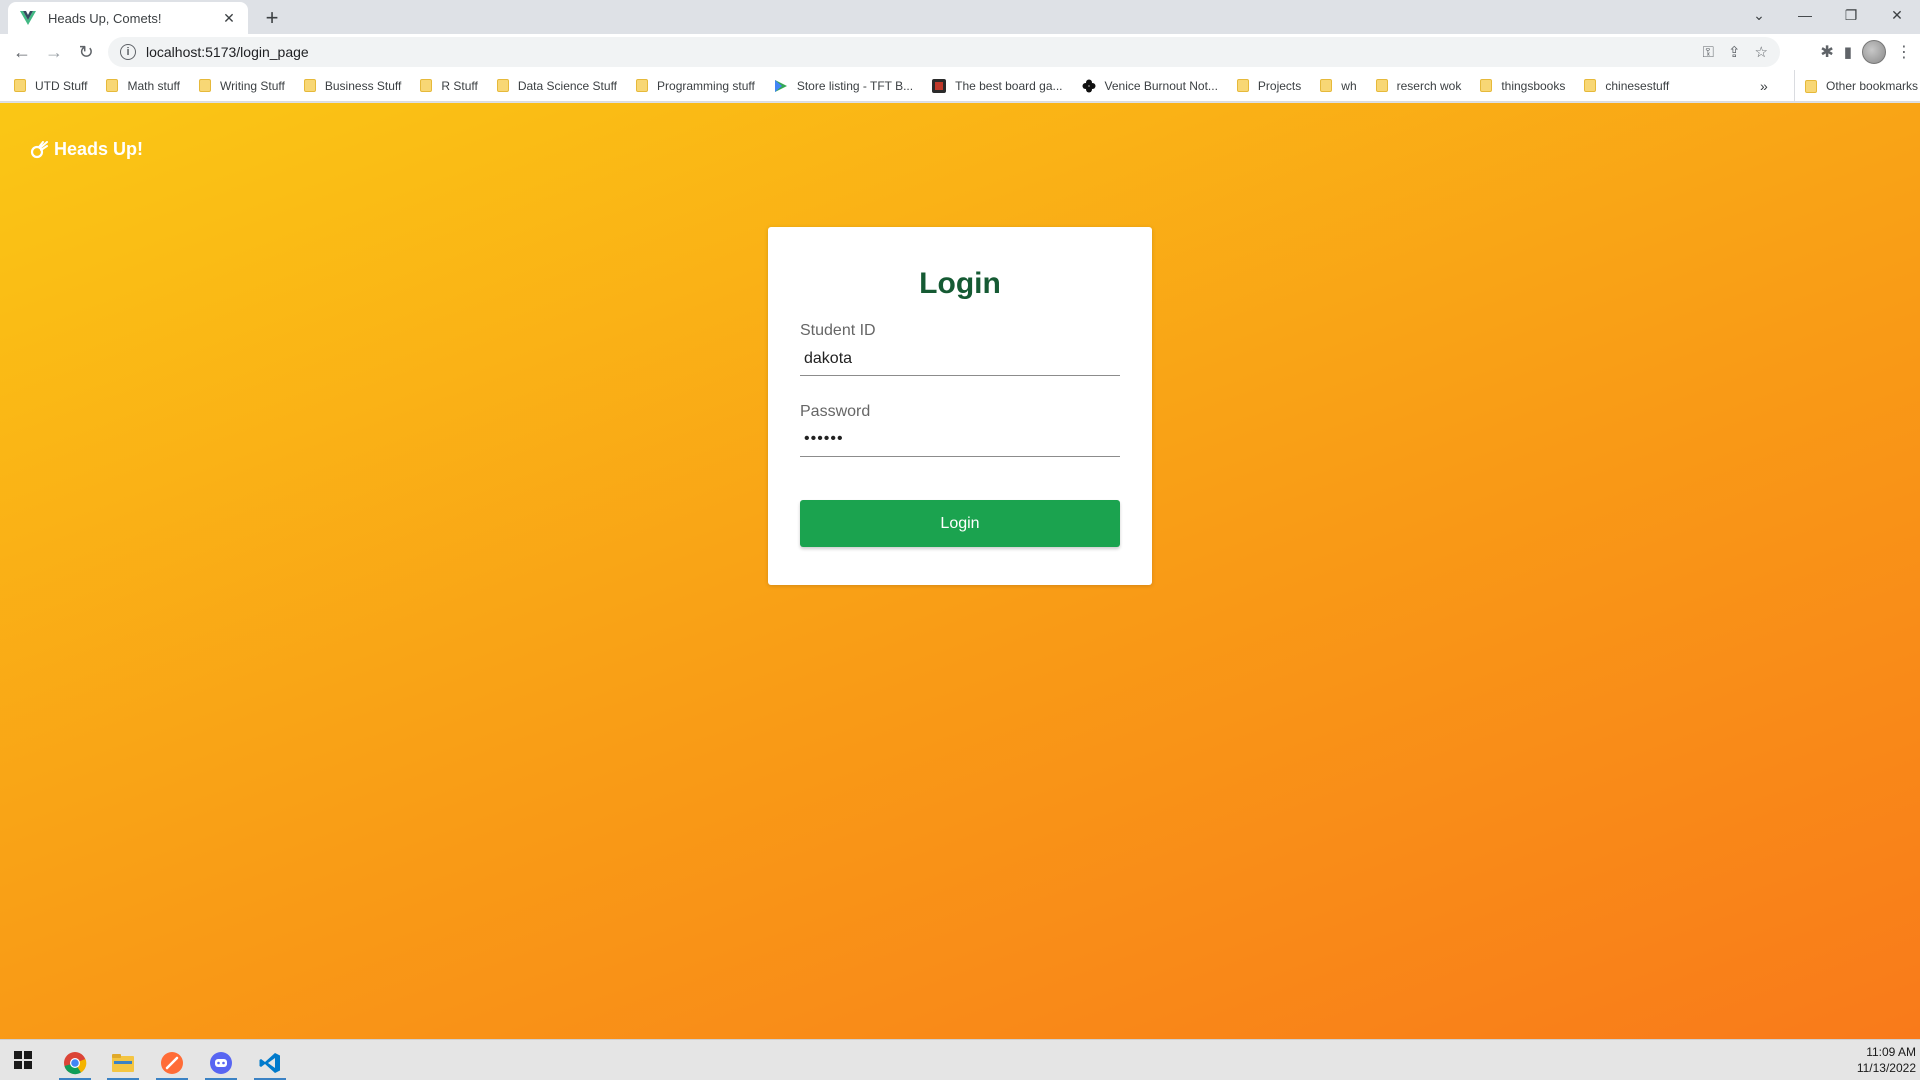 This screenshot has width=1920, height=1080. What do you see at coordinates (1886, 1068) in the screenshot?
I see `clock-date: 11/13/2022` at bounding box center [1886, 1068].